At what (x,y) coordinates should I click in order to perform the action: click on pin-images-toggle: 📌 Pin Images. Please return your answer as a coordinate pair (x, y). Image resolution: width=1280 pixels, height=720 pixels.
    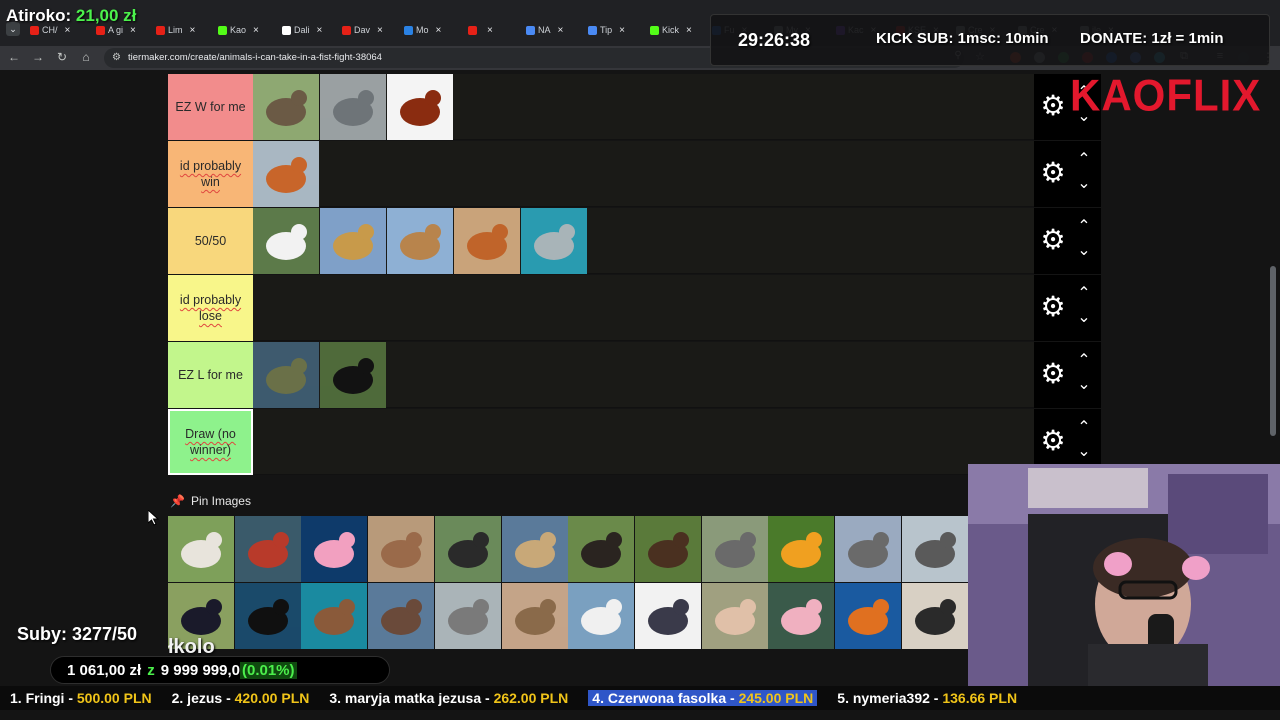
    Looking at the image, I should click on (210, 501).